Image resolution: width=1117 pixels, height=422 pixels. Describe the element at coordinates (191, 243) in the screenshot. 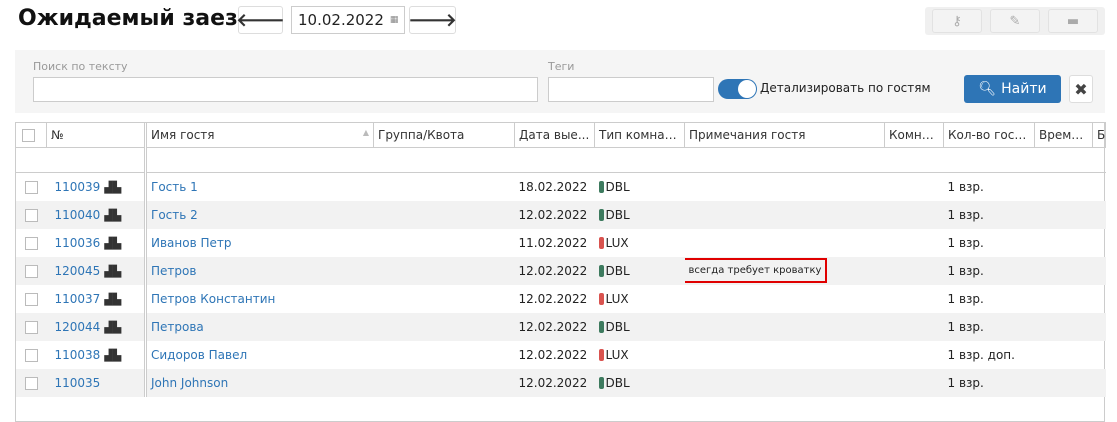

I see `guest-name-link: Иванов Петр` at that location.